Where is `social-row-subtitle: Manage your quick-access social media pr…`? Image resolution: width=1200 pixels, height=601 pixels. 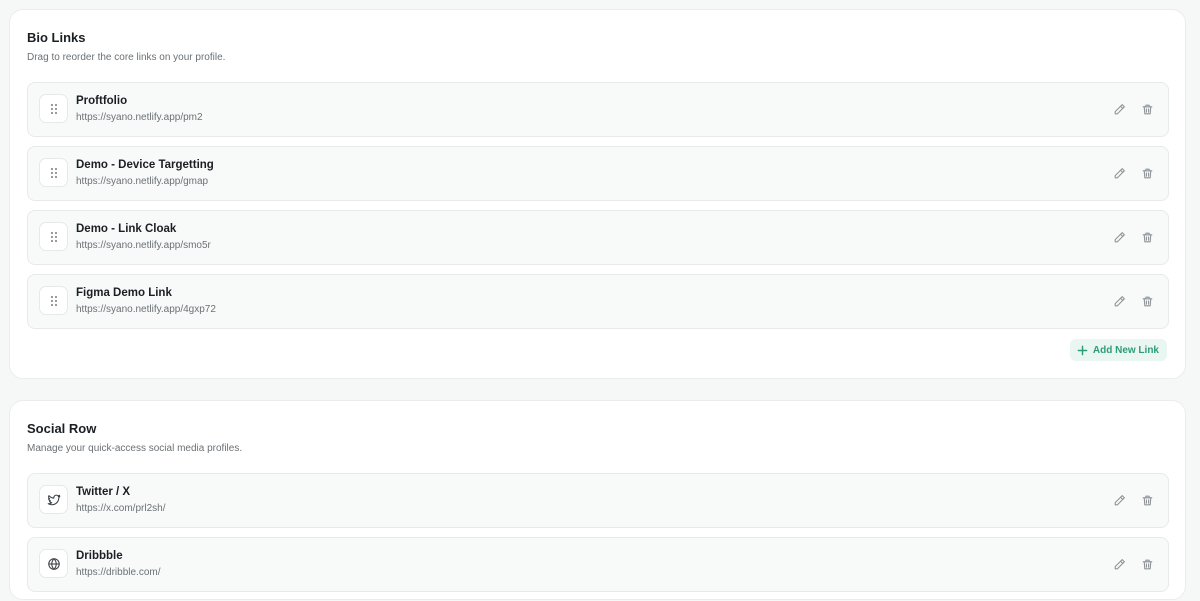 social-row-subtitle: Manage your quick-access social media pr… is located at coordinates (135, 448).